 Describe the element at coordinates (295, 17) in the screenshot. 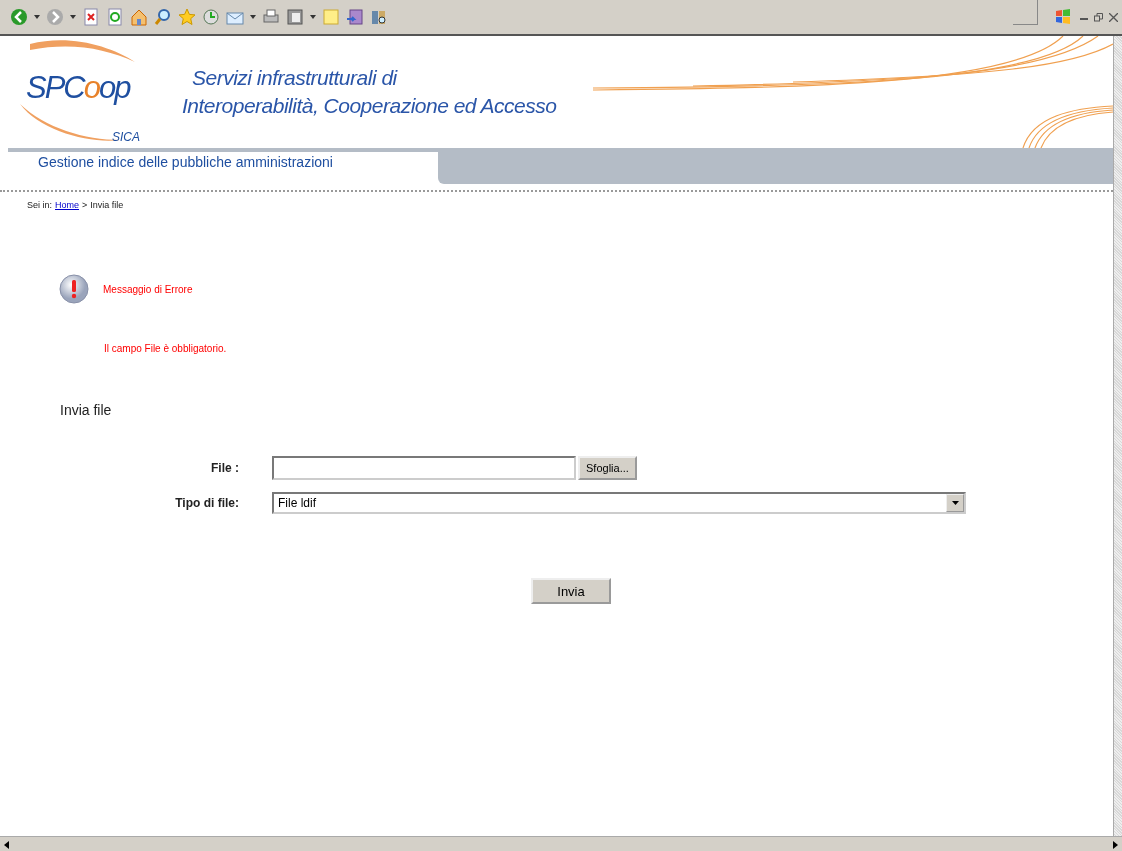

I see `edit-icon` at that location.